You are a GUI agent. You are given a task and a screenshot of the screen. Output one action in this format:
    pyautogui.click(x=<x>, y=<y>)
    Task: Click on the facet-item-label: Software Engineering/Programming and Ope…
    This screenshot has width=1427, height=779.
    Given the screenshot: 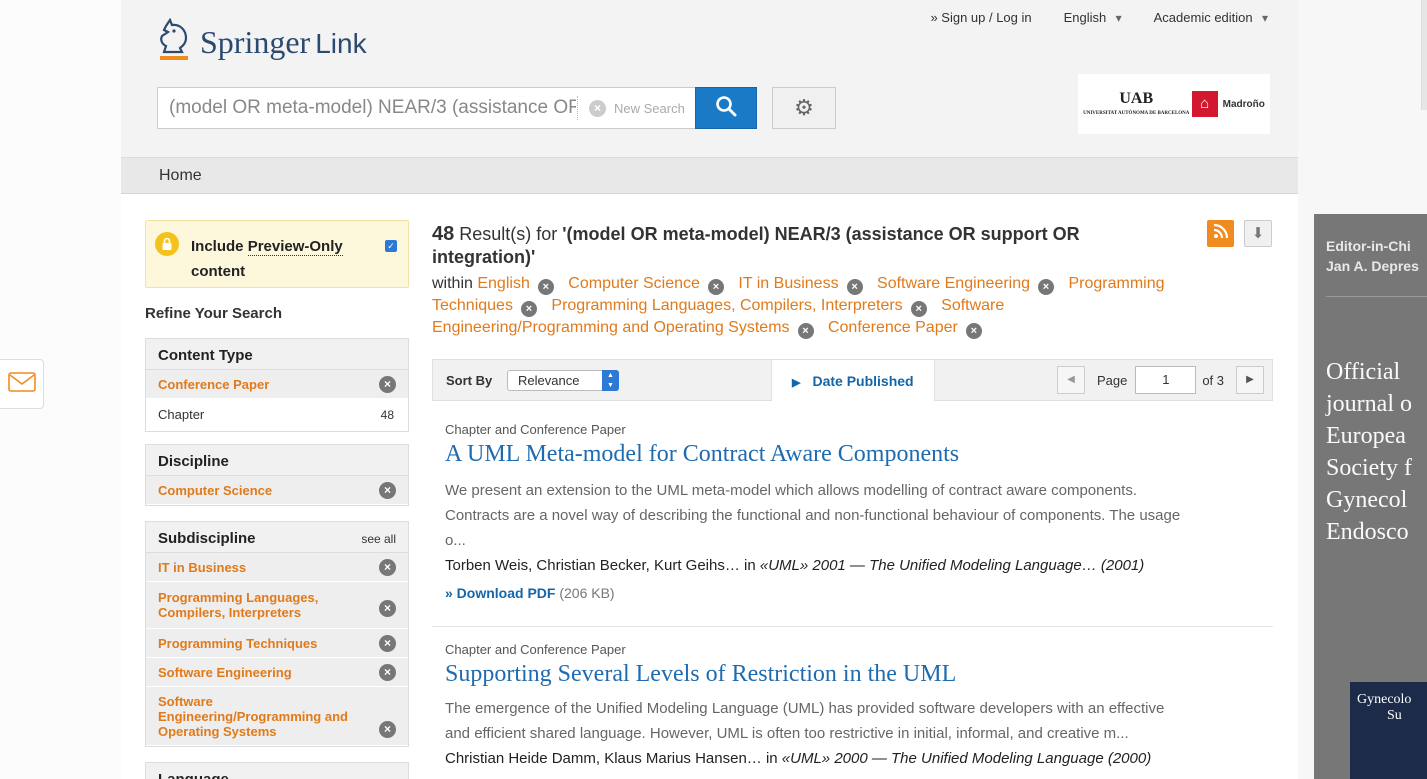 What is the action you would take?
    pyautogui.click(x=253, y=716)
    